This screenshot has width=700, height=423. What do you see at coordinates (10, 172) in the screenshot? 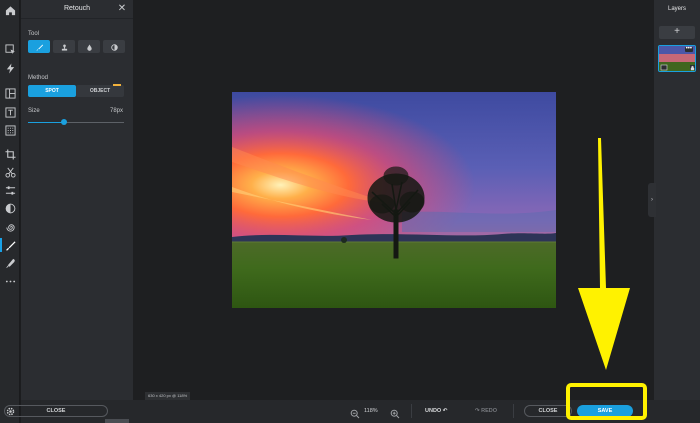
I see `scissors-icon` at bounding box center [10, 172].